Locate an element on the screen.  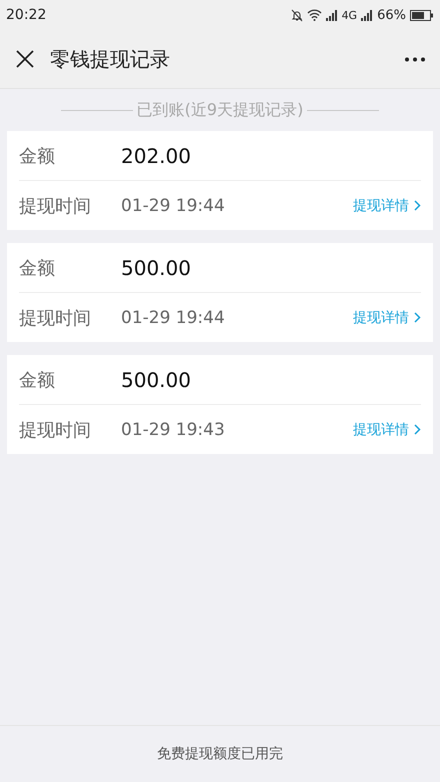
amount-value: 202.00 is located at coordinates (156, 156).